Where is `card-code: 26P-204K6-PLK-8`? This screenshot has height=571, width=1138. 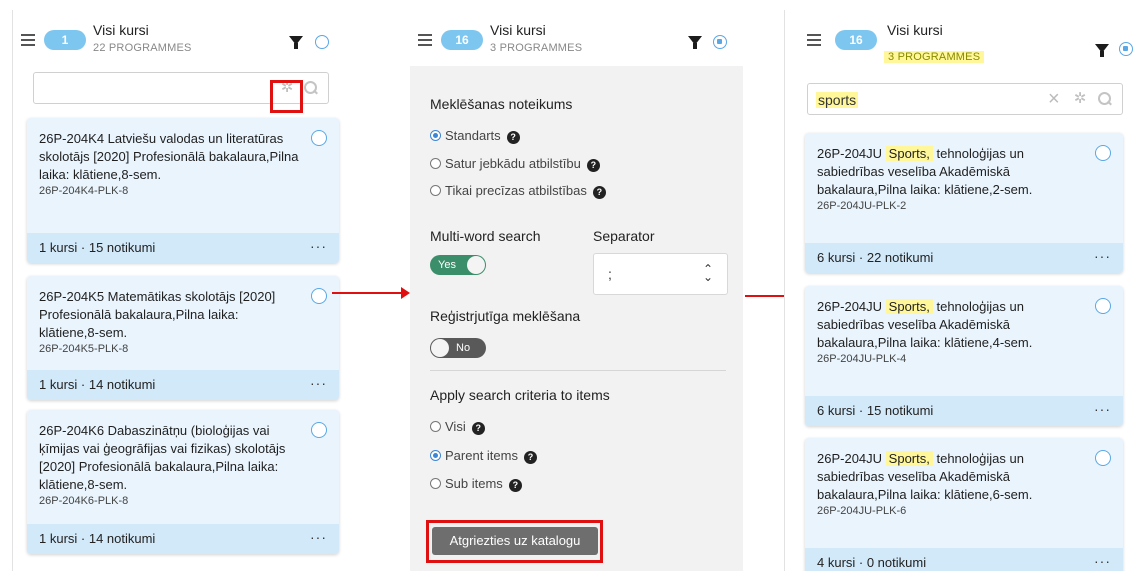 card-code: 26P-204K6-PLK-8 is located at coordinates (84, 501).